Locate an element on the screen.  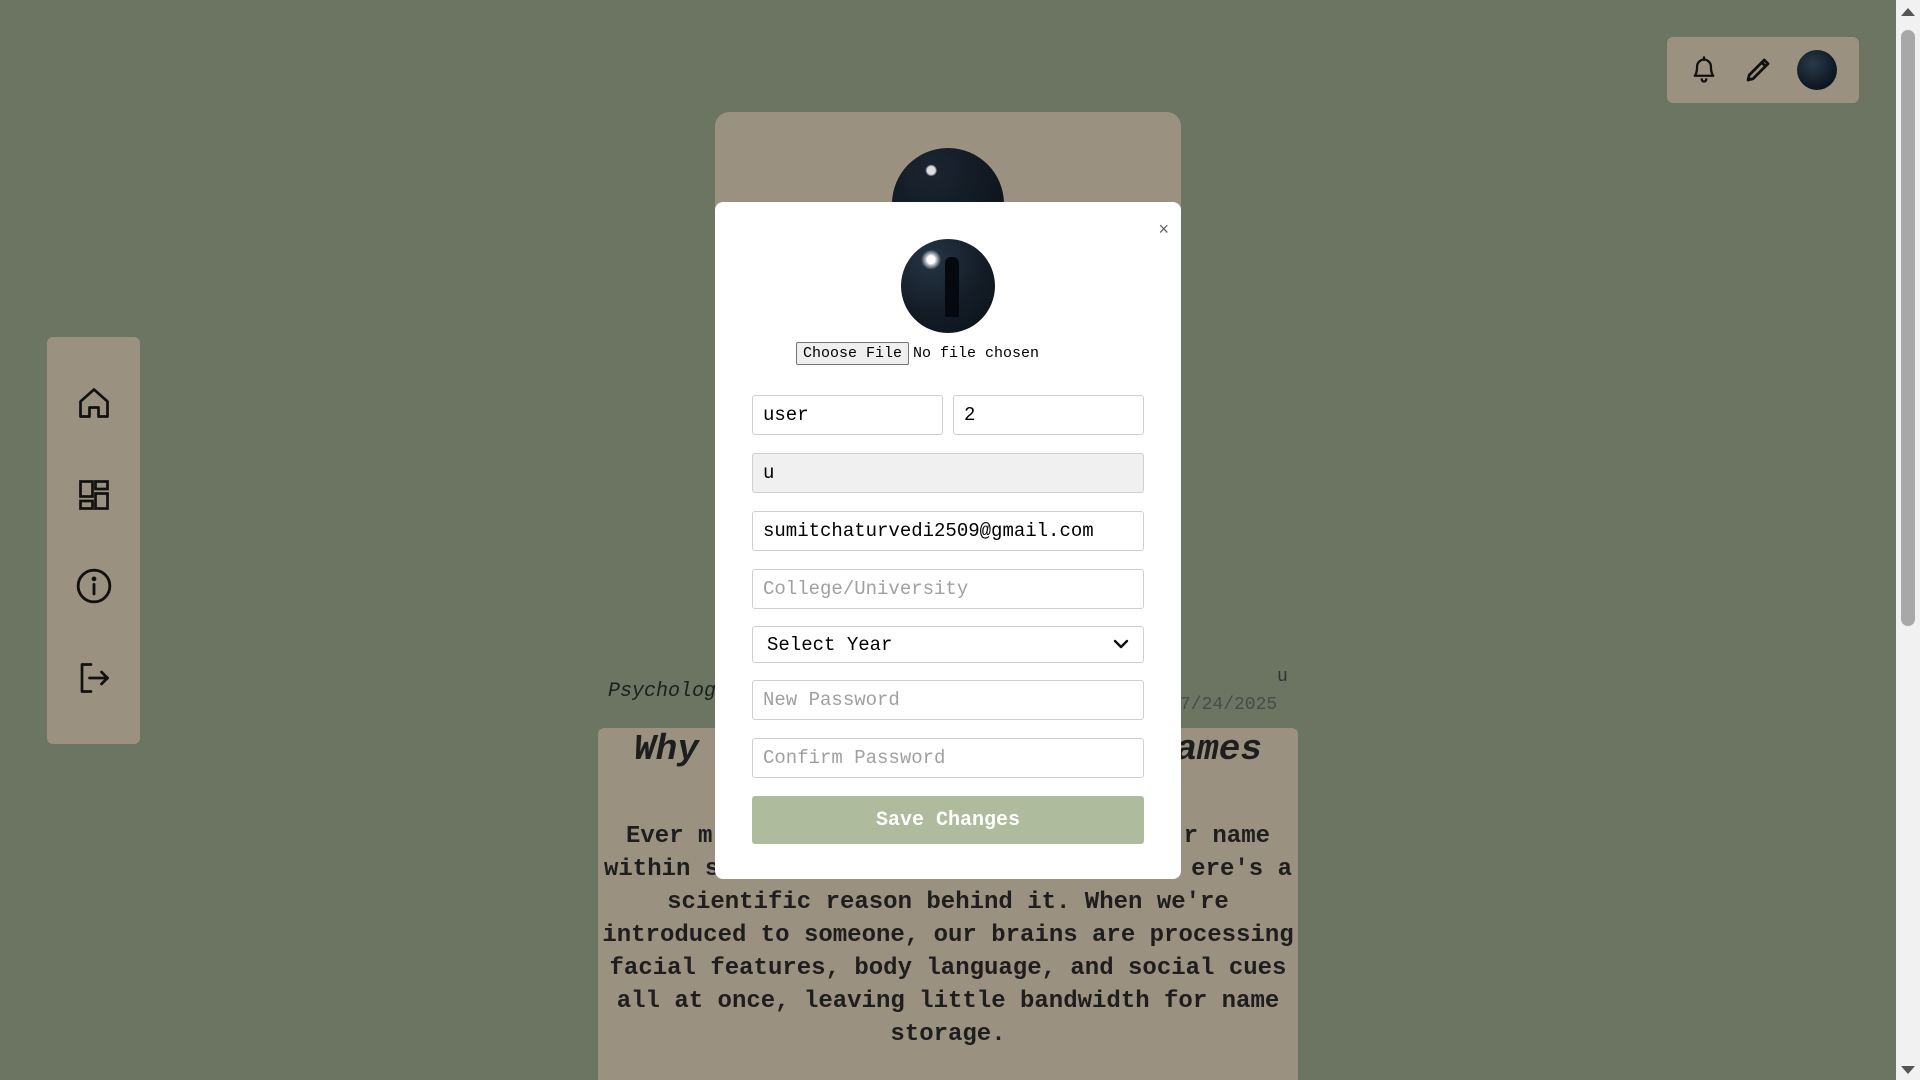
college-input: College/University is located at coordinates (948, 589).